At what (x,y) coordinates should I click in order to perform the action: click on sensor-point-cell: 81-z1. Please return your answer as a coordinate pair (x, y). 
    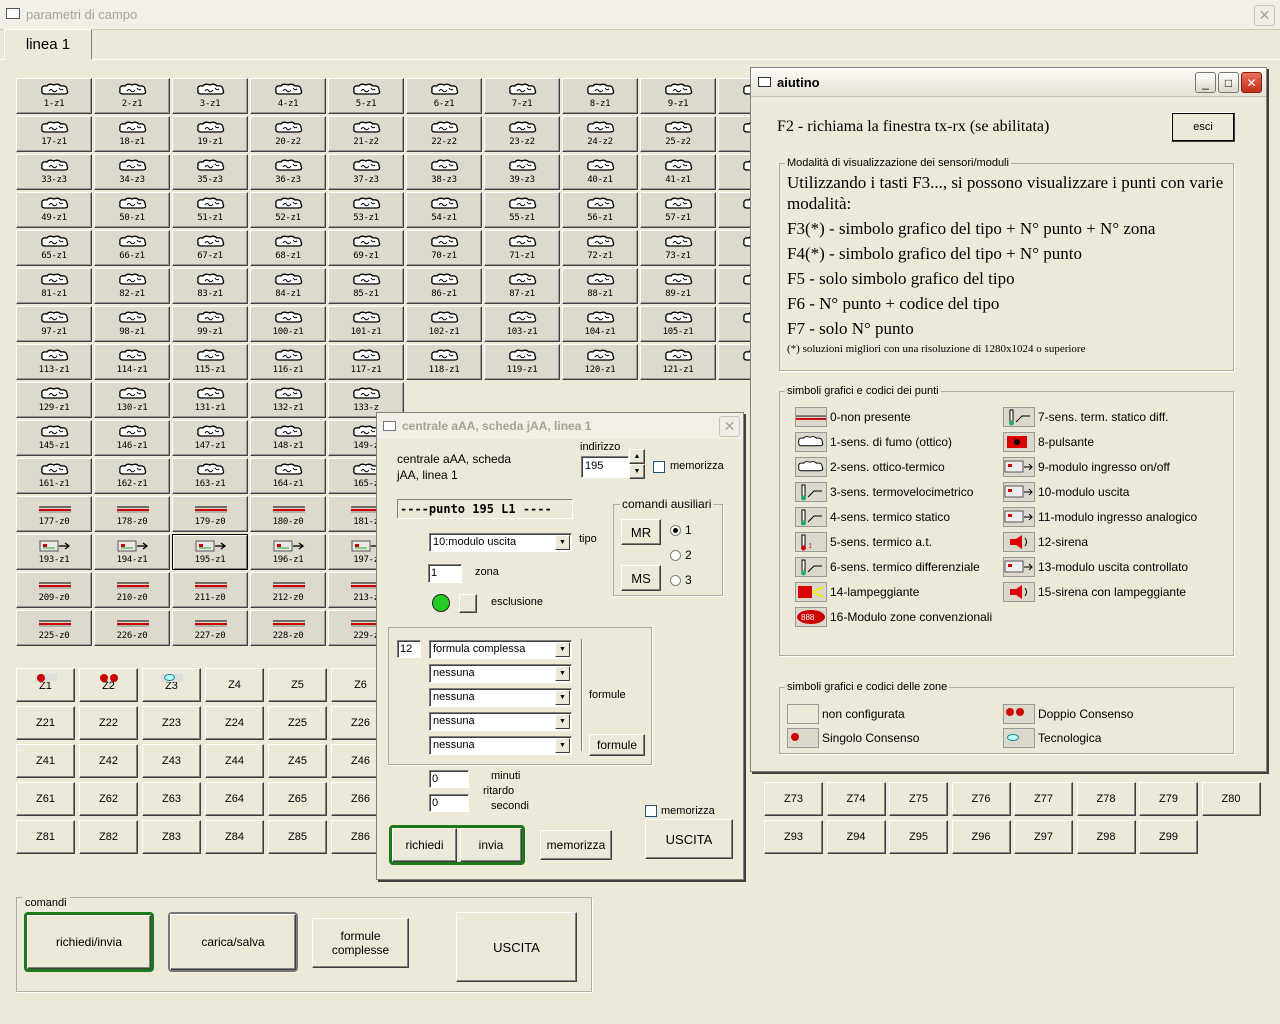
    Looking at the image, I should click on (54, 286).